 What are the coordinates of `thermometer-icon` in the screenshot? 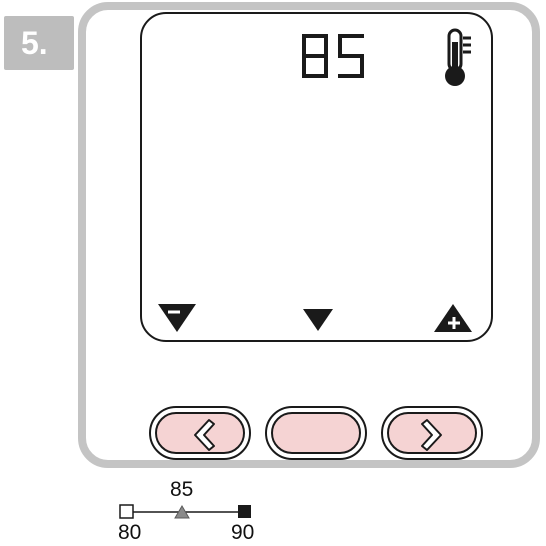 It's located at (458, 57).